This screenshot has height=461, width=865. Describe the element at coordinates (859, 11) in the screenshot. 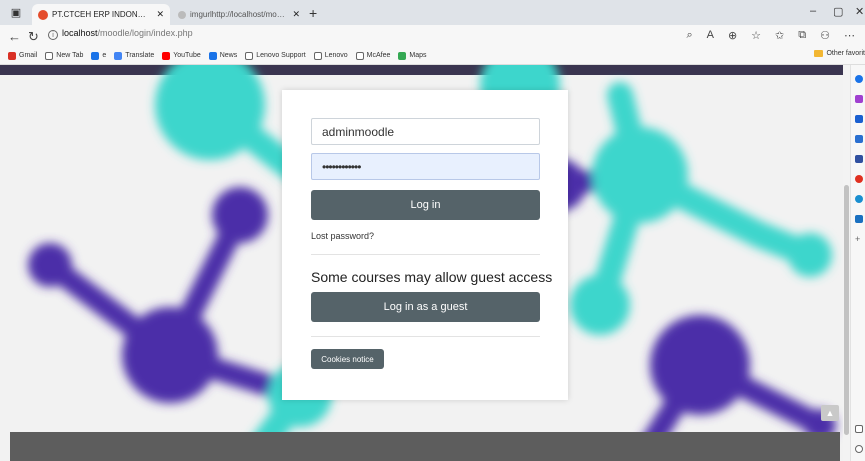

I see `close-window-icon: ✕` at that location.